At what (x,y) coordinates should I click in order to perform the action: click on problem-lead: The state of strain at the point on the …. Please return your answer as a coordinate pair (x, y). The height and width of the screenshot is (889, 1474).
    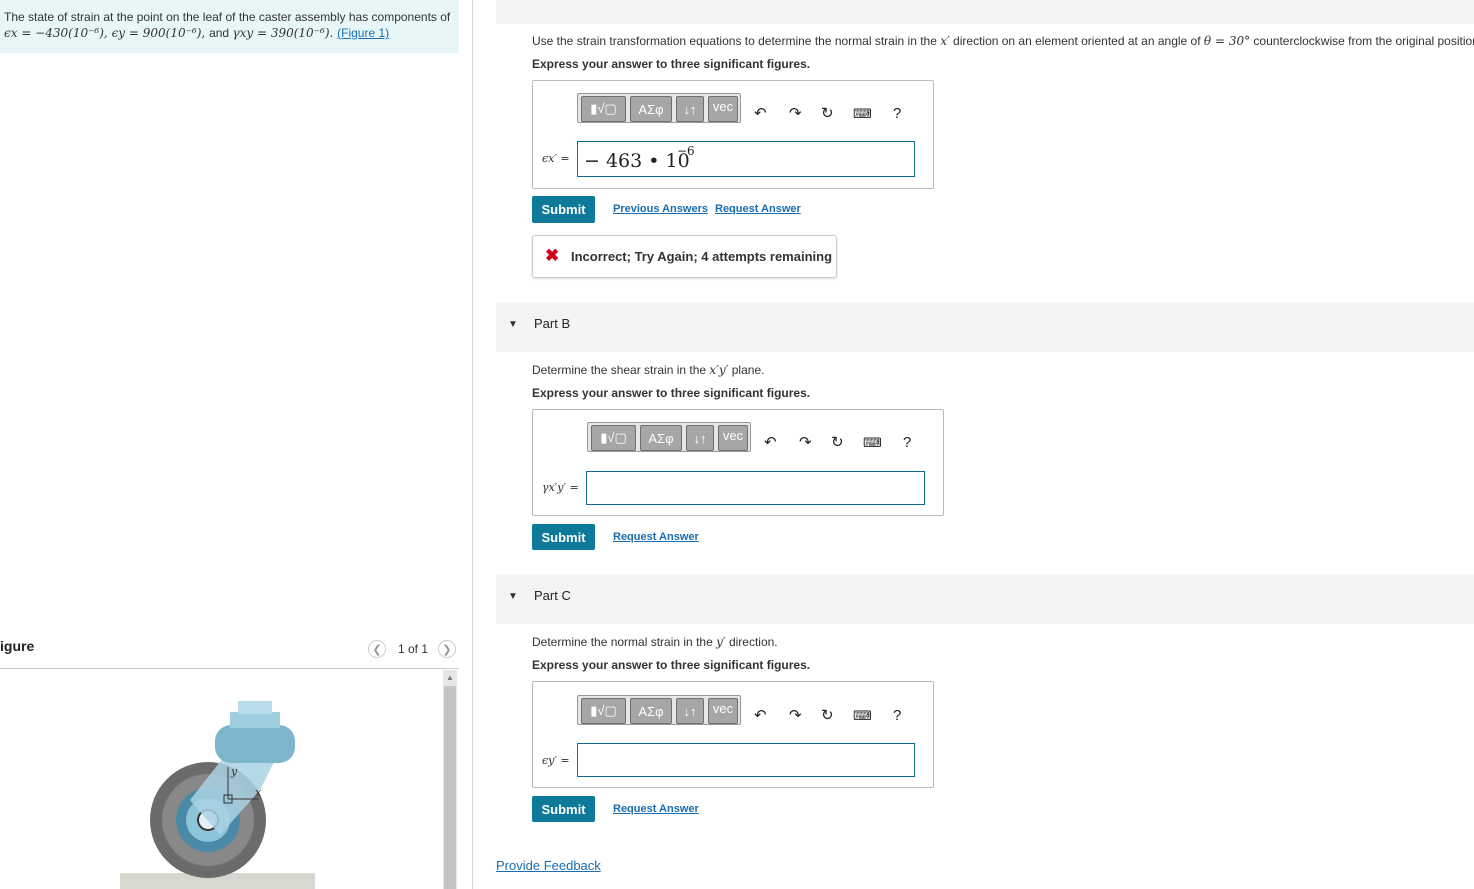
    Looking at the image, I should click on (227, 17).